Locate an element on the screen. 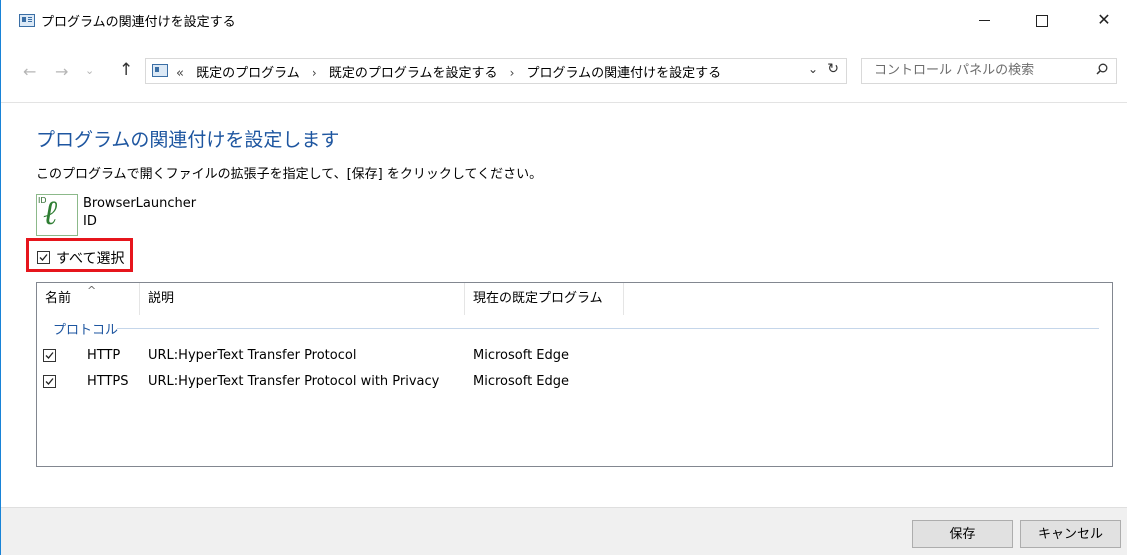 This screenshot has height=555, width=1127. recent-locations-dropdown: ⌄ is located at coordinates (89, 70).